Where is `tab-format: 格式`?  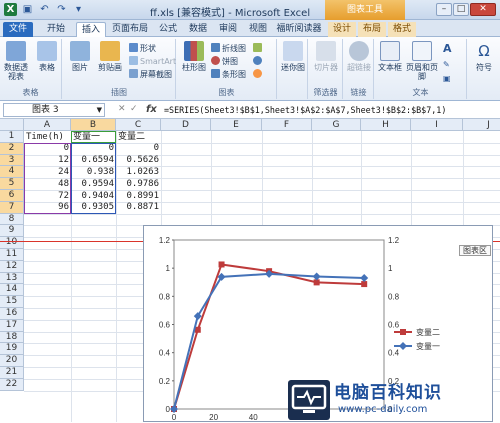
tab-format: 格式 is located at coordinates (402, 29).